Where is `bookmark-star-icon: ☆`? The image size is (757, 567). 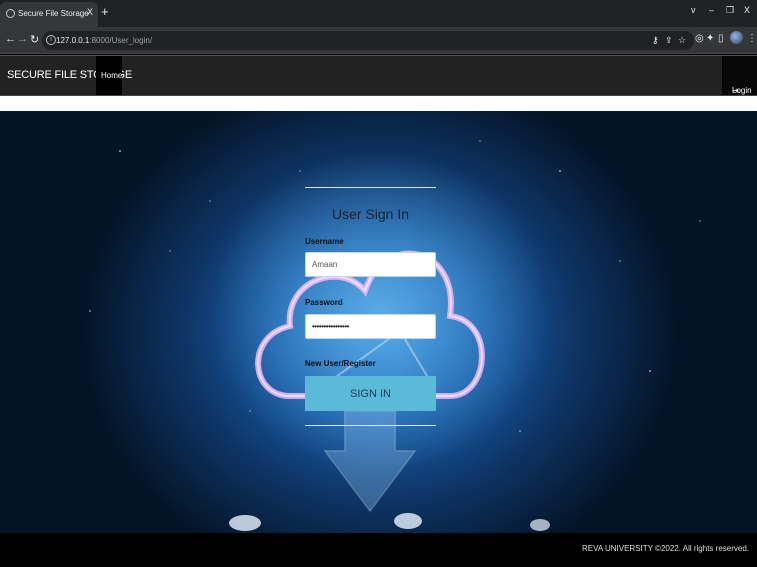 bookmark-star-icon: ☆ is located at coordinates (682, 40).